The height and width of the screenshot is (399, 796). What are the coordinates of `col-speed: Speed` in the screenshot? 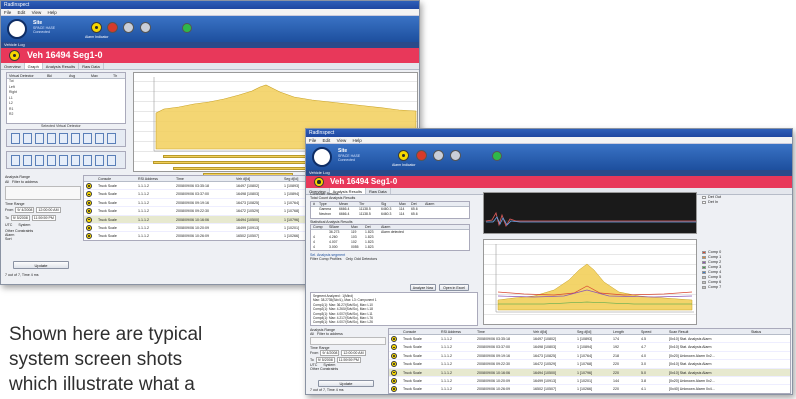 It's located at (653, 331).